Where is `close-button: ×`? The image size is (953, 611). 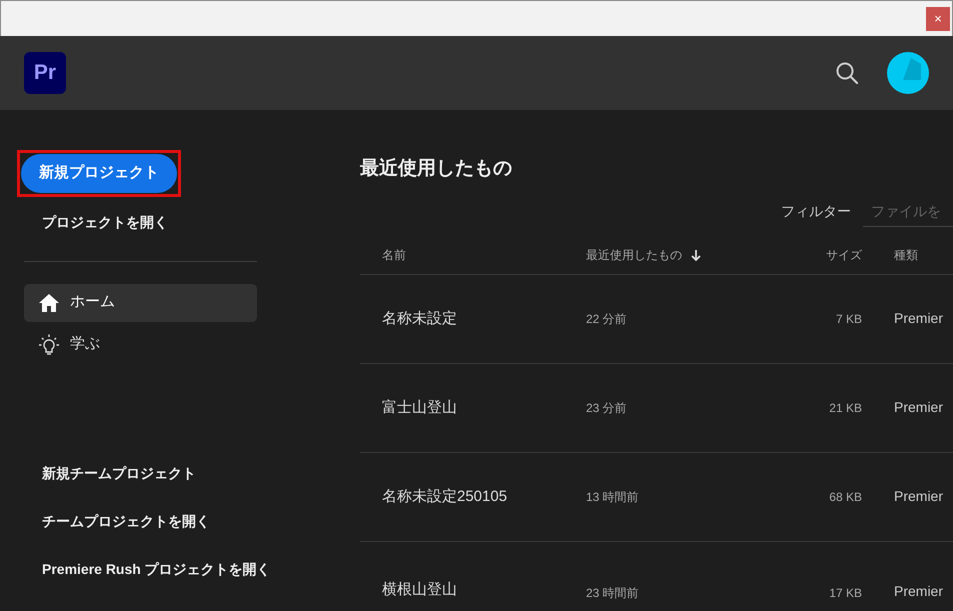 close-button: × is located at coordinates (938, 19).